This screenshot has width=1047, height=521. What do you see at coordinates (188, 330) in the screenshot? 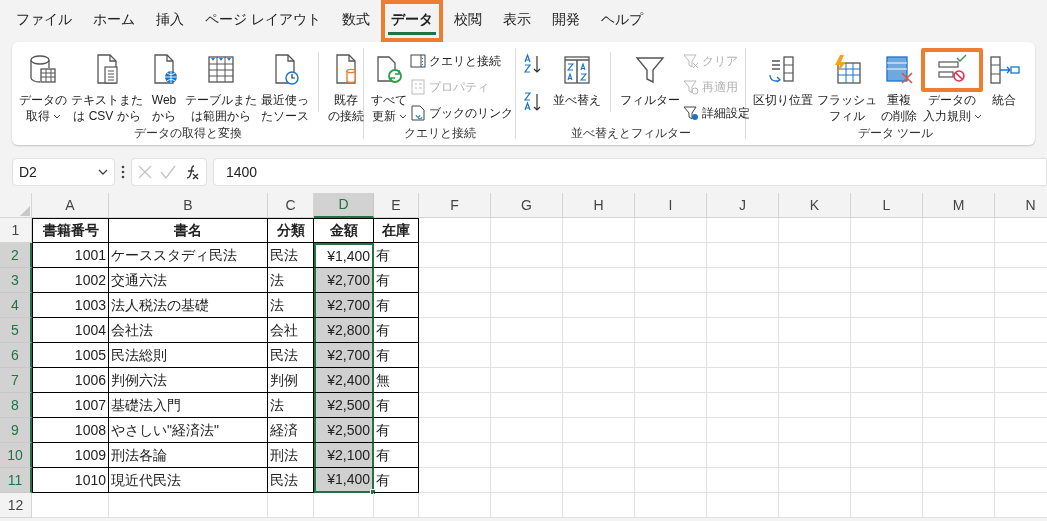
I see `table-cell: 会社法` at bounding box center [188, 330].